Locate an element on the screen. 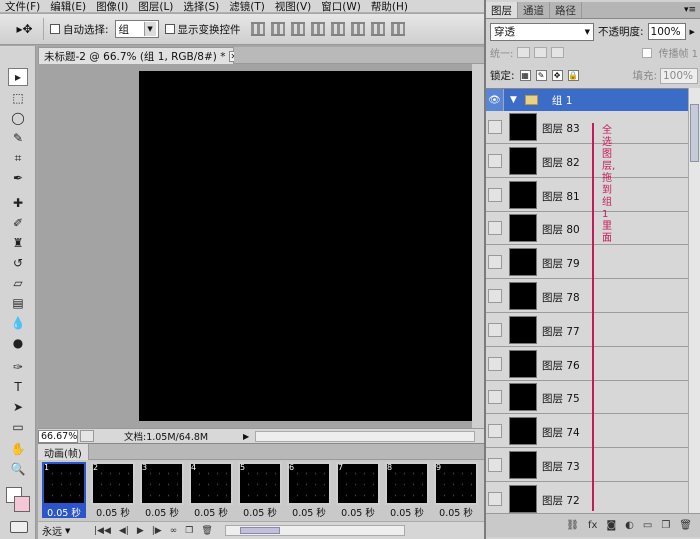  move-tool-icon: ▸ is located at coordinates (18, 77).